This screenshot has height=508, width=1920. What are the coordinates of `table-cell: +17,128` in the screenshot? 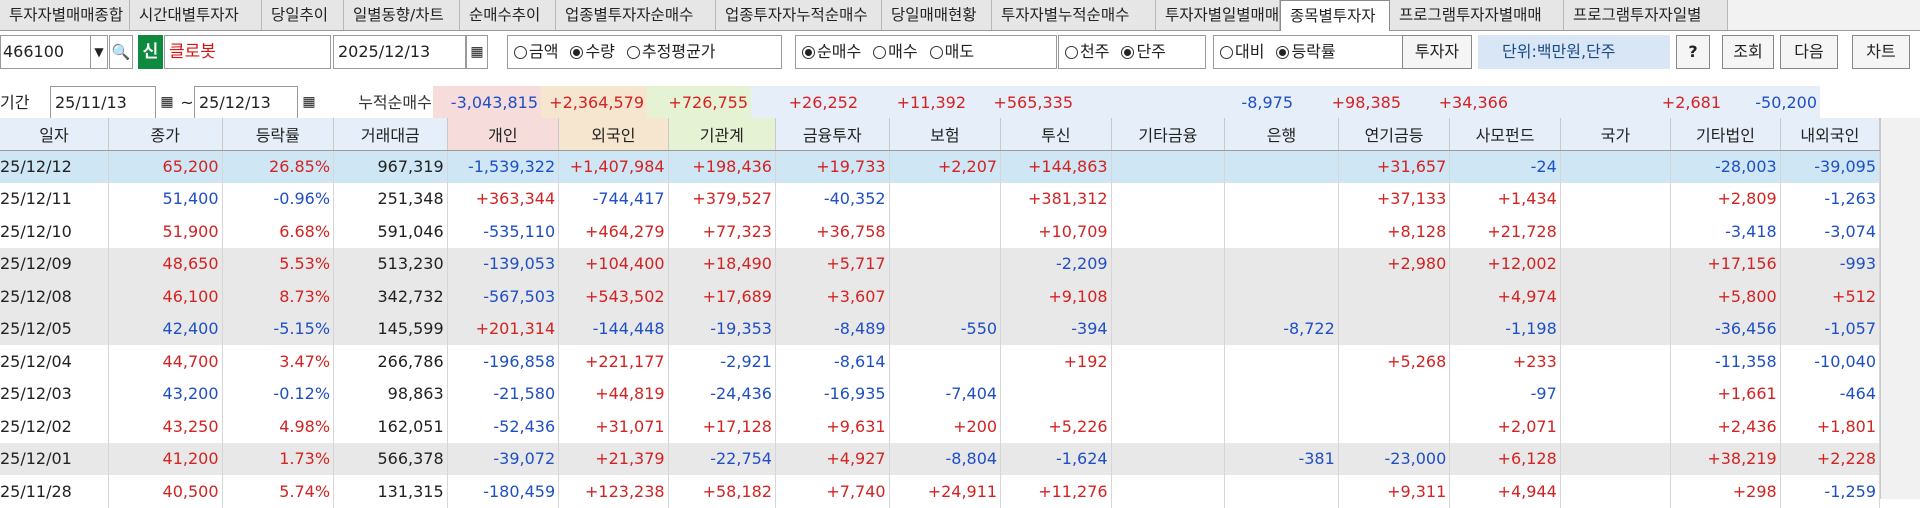 It's located at (722, 426).